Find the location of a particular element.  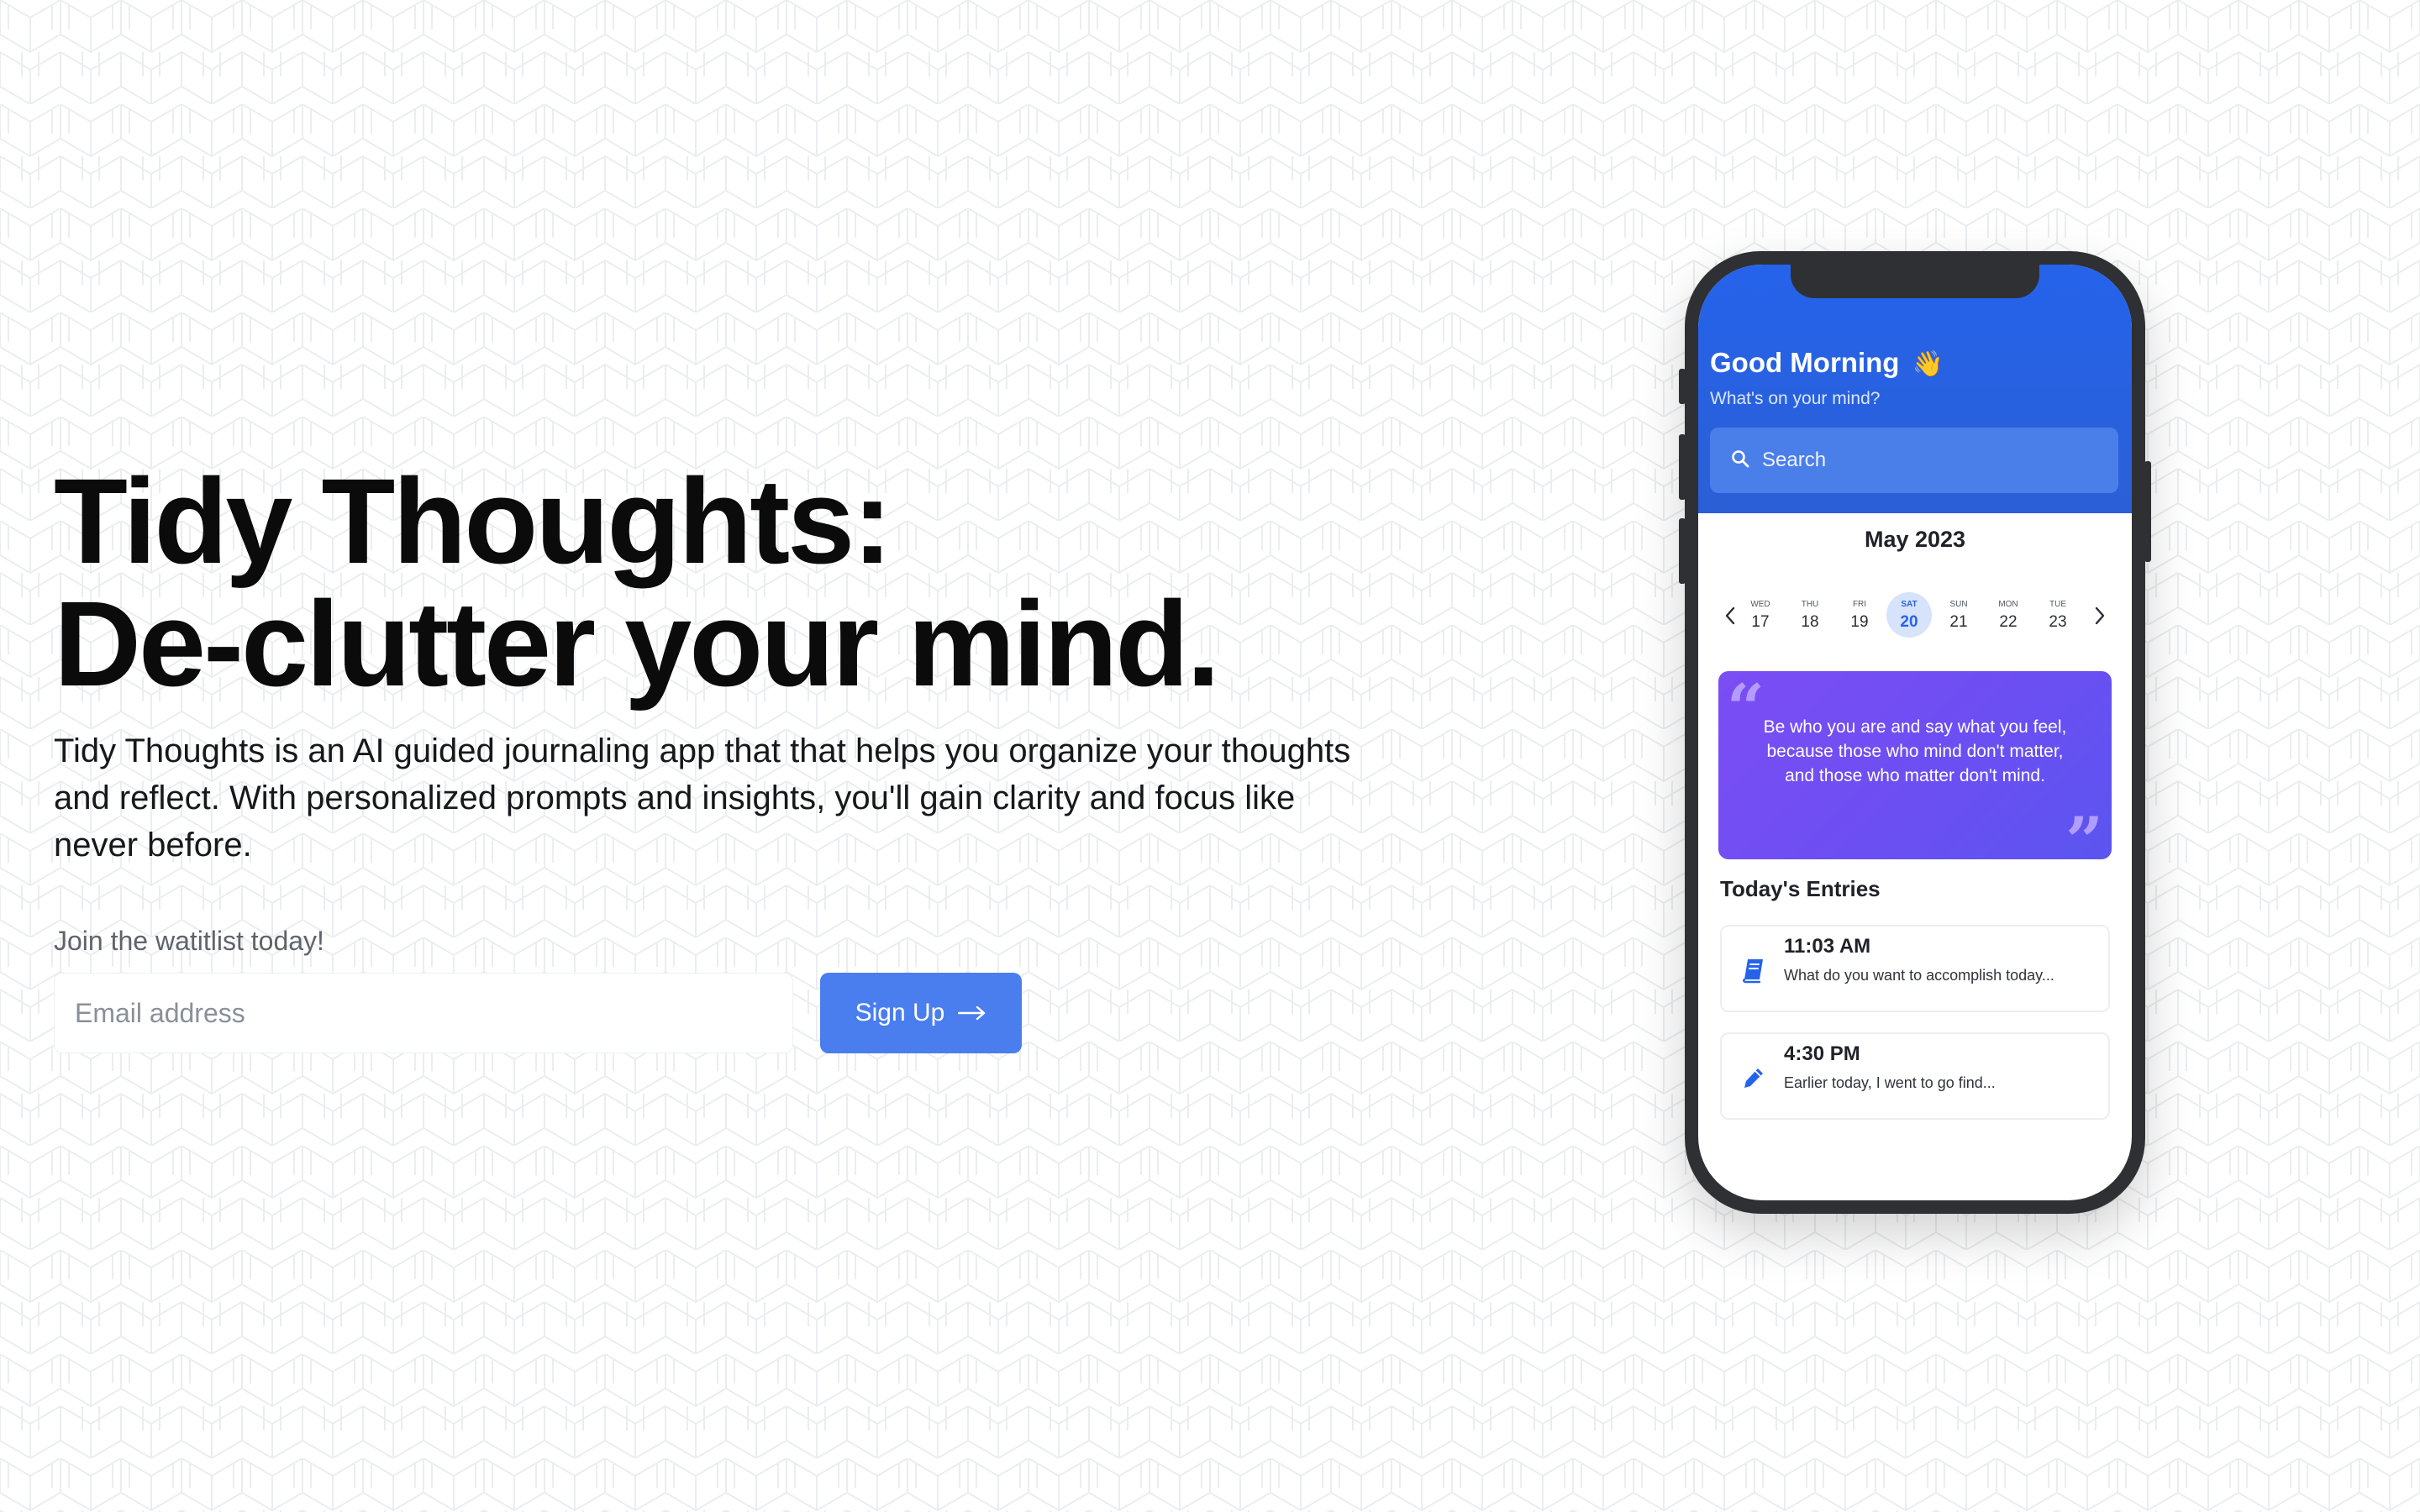

calendar-month: May 2023 is located at coordinates (1915, 539).